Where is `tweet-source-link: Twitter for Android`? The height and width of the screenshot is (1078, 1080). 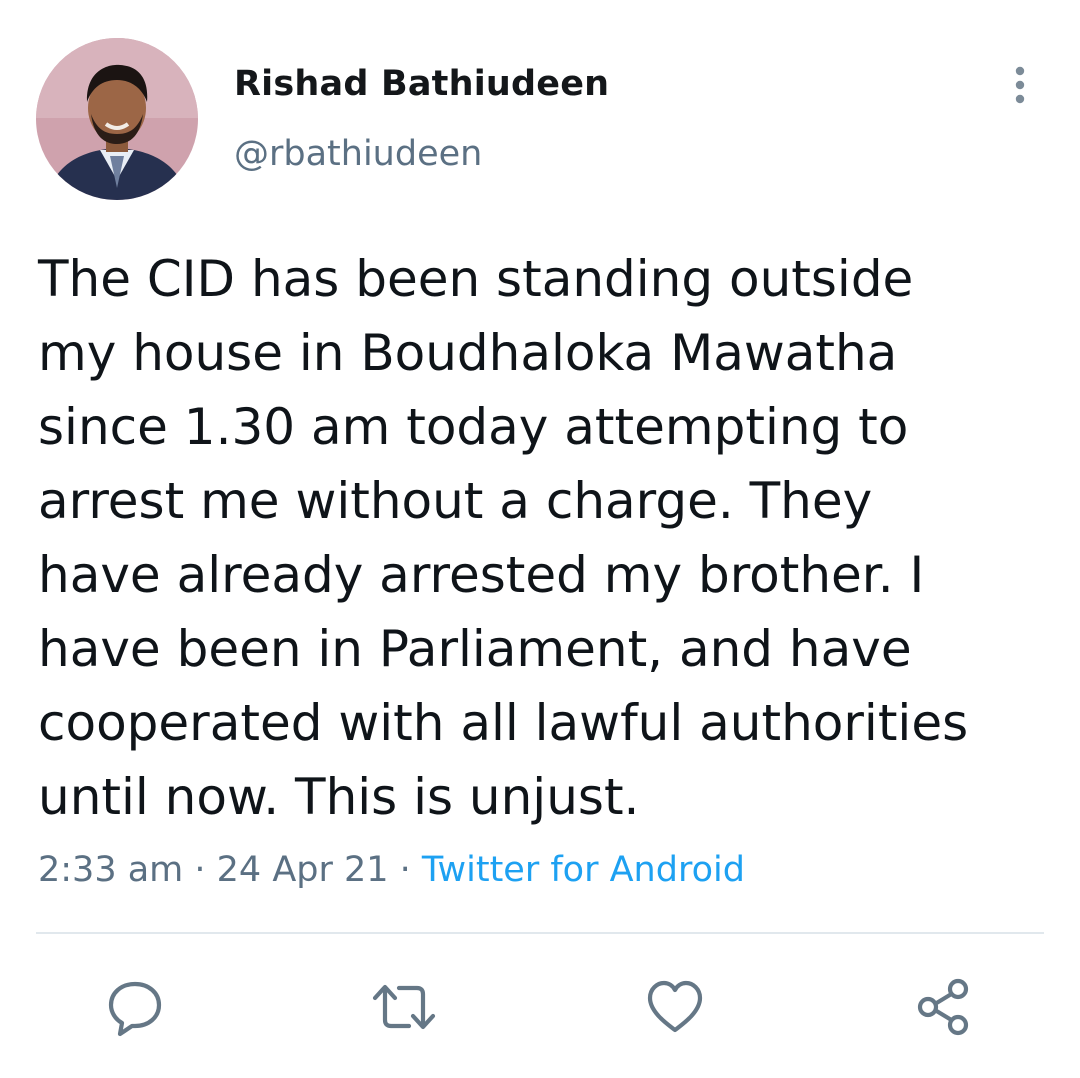 tweet-source-link: Twitter for Android is located at coordinates (583, 870).